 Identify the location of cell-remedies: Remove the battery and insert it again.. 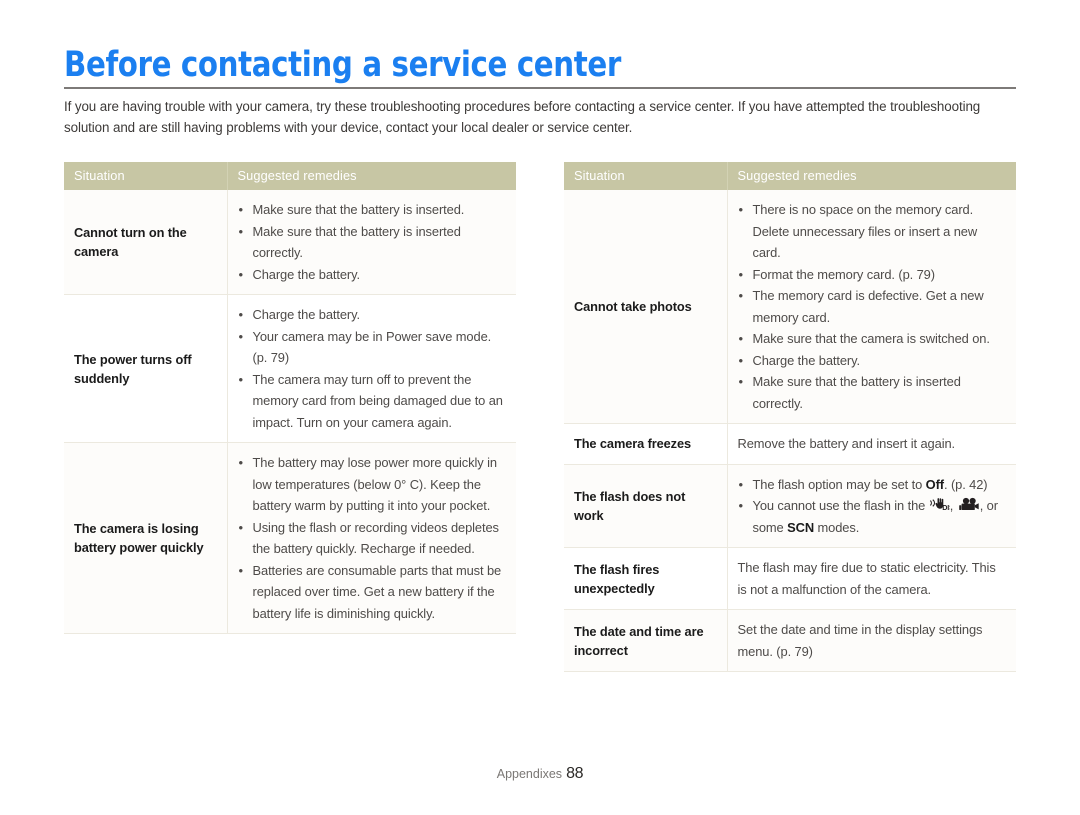
(871, 444).